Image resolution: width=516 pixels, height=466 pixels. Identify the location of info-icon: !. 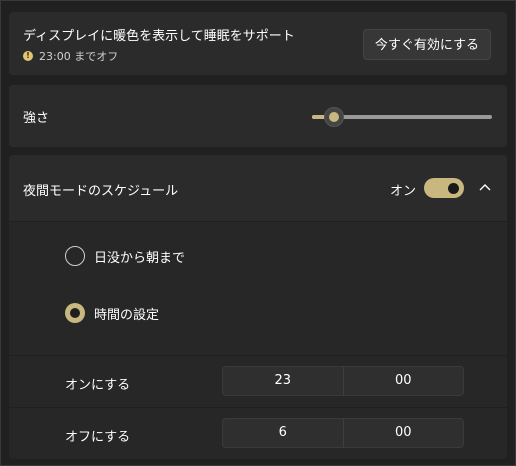
(28, 56).